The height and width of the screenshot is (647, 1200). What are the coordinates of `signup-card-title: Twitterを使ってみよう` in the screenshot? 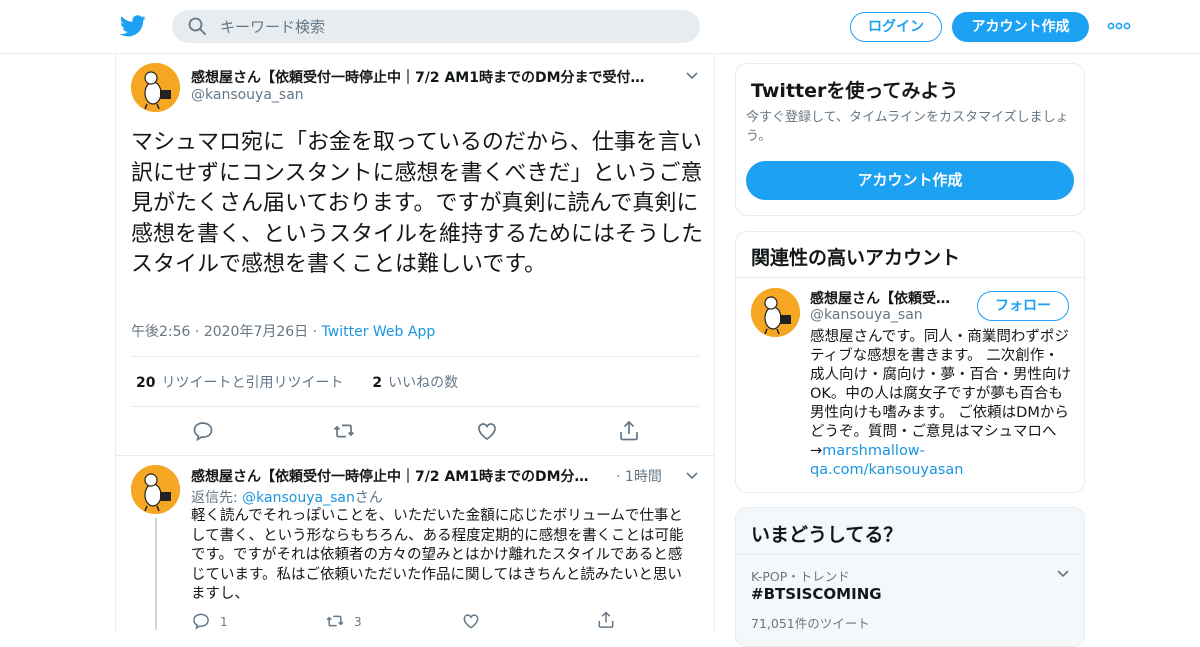 It's located at (855, 91).